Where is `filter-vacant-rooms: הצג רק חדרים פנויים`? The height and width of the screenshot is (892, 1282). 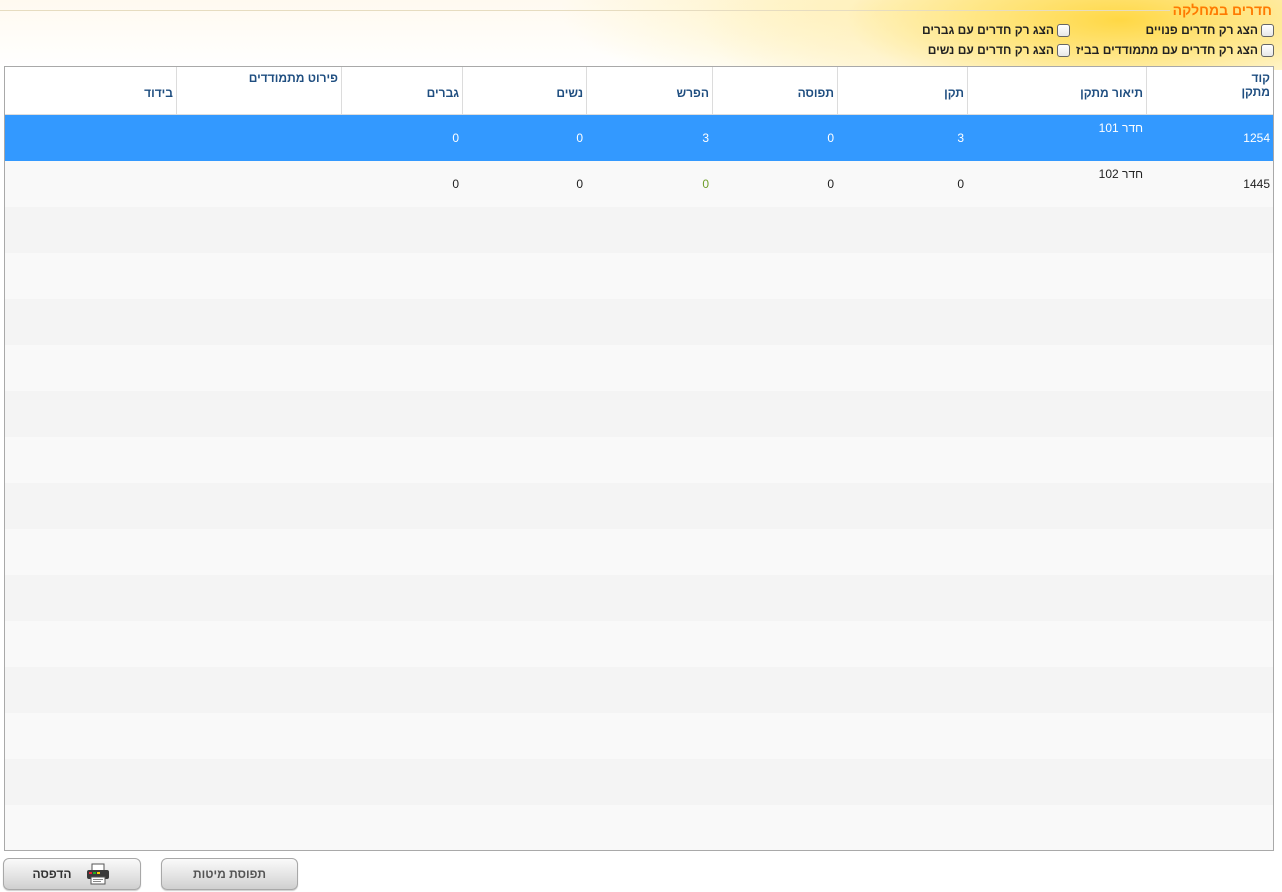 filter-vacant-rooms: הצג רק חדרים פנויים is located at coordinates (1209, 30).